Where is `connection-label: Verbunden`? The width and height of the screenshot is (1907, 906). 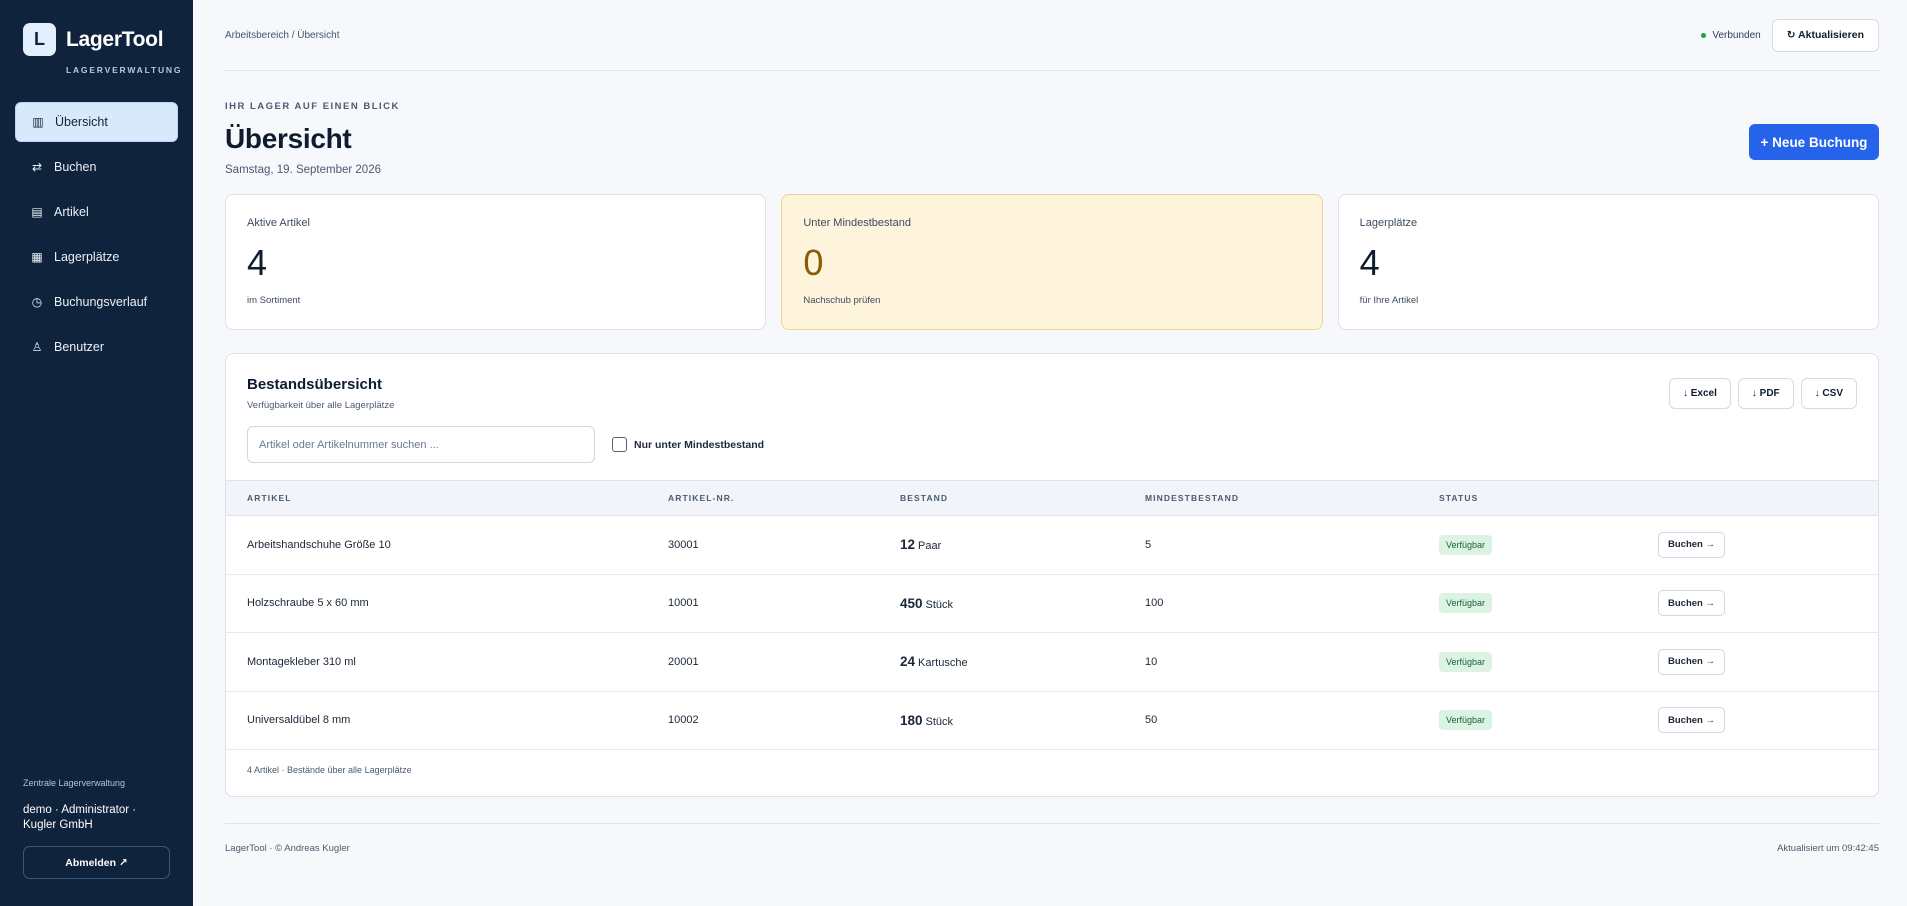
connection-label: Verbunden is located at coordinates (1736, 35).